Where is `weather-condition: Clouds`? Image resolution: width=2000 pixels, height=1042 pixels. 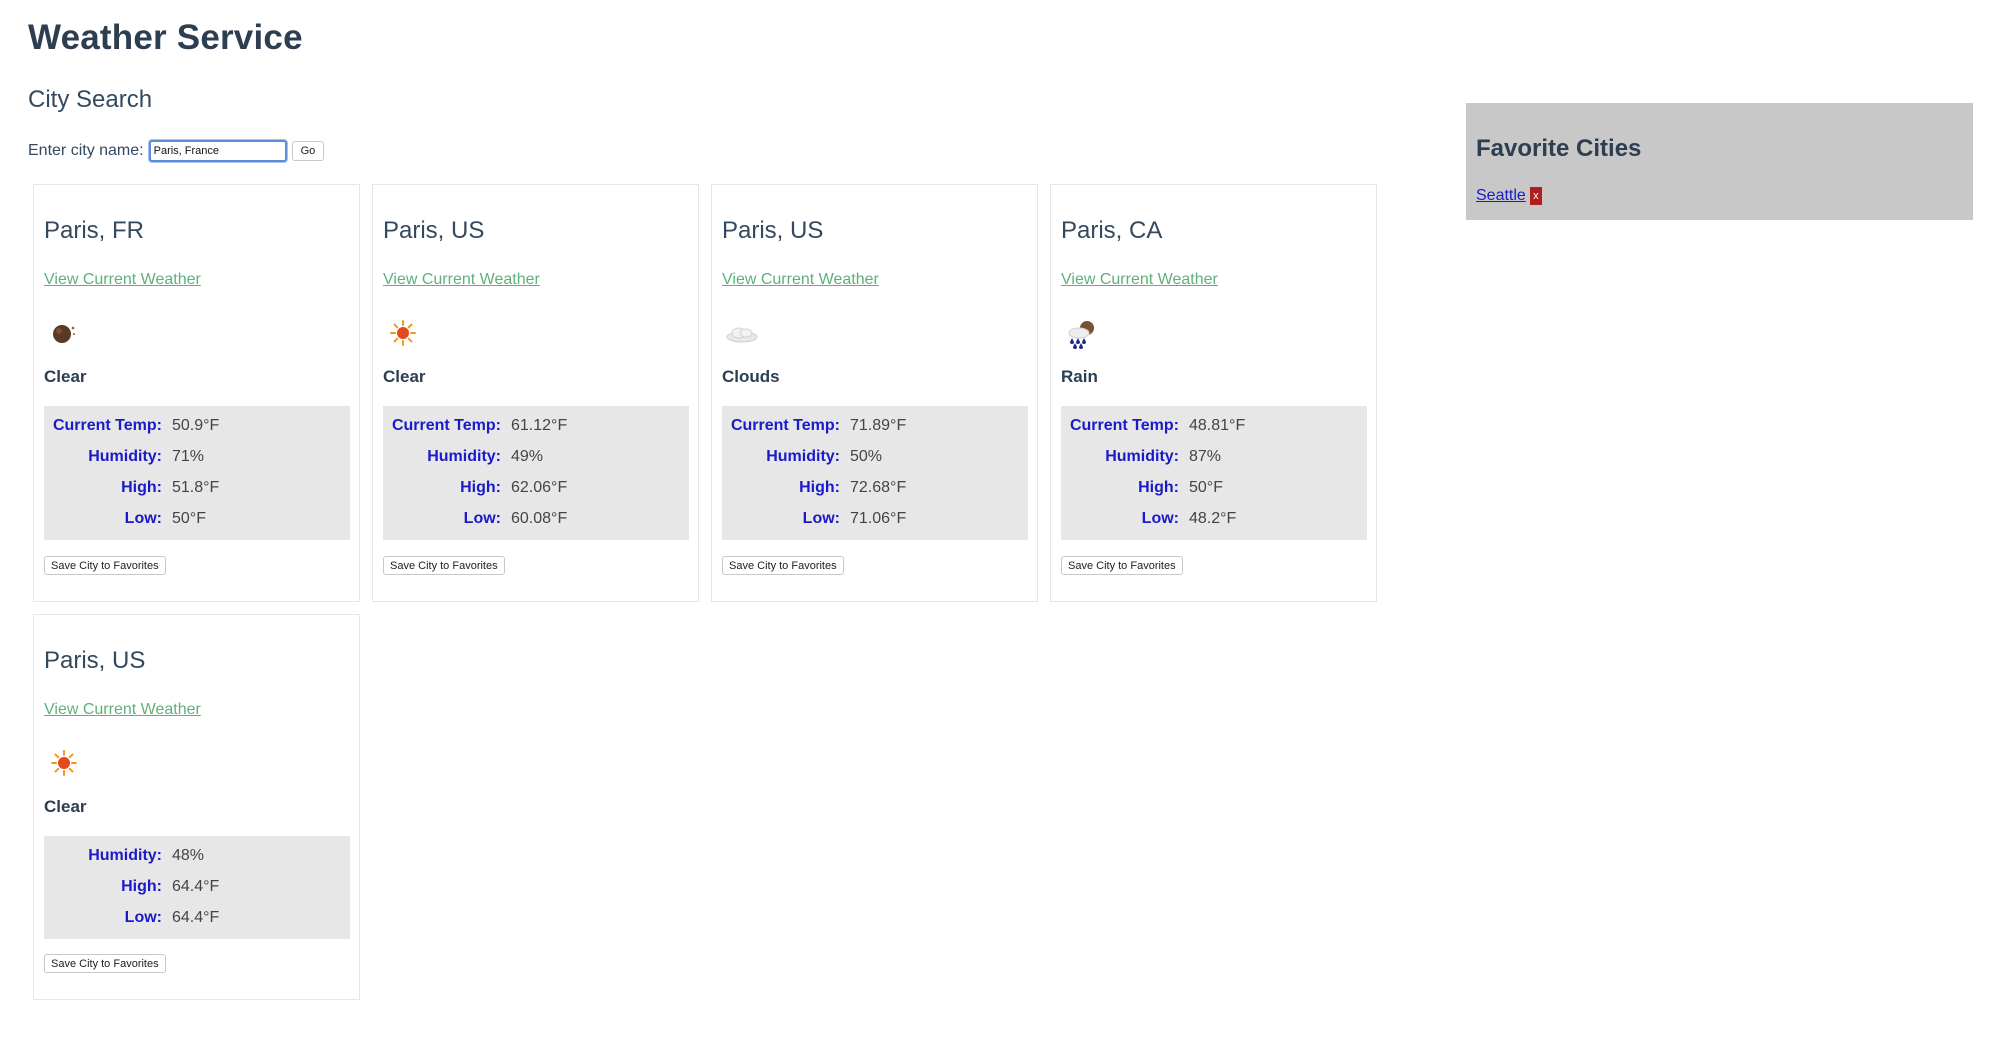
weather-condition: Clouds is located at coordinates (751, 376).